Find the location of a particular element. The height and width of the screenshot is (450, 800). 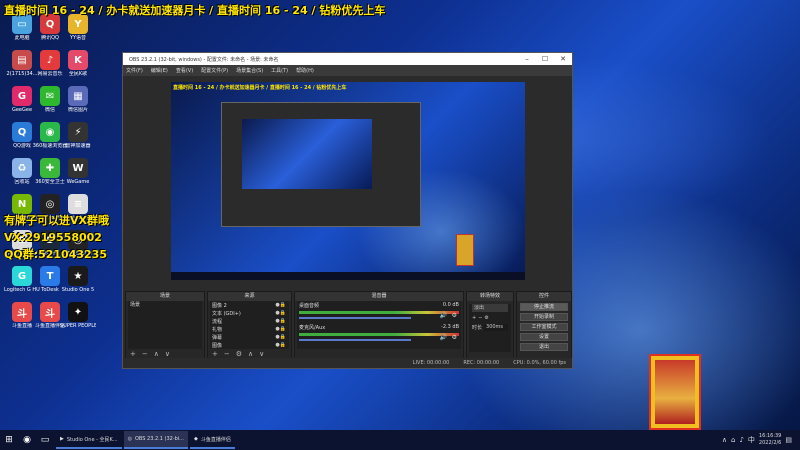

input-language: 中 is located at coordinates (751, 440).